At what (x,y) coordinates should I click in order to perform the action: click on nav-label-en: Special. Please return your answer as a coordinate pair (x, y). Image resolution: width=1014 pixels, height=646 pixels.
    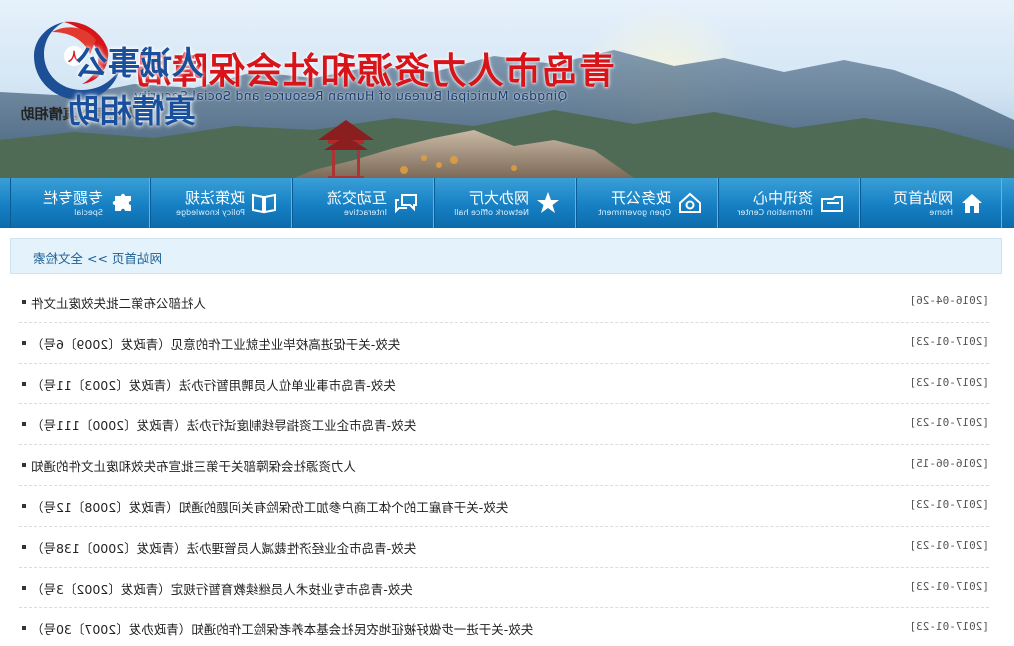
    Looking at the image, I should click on (88, 212).